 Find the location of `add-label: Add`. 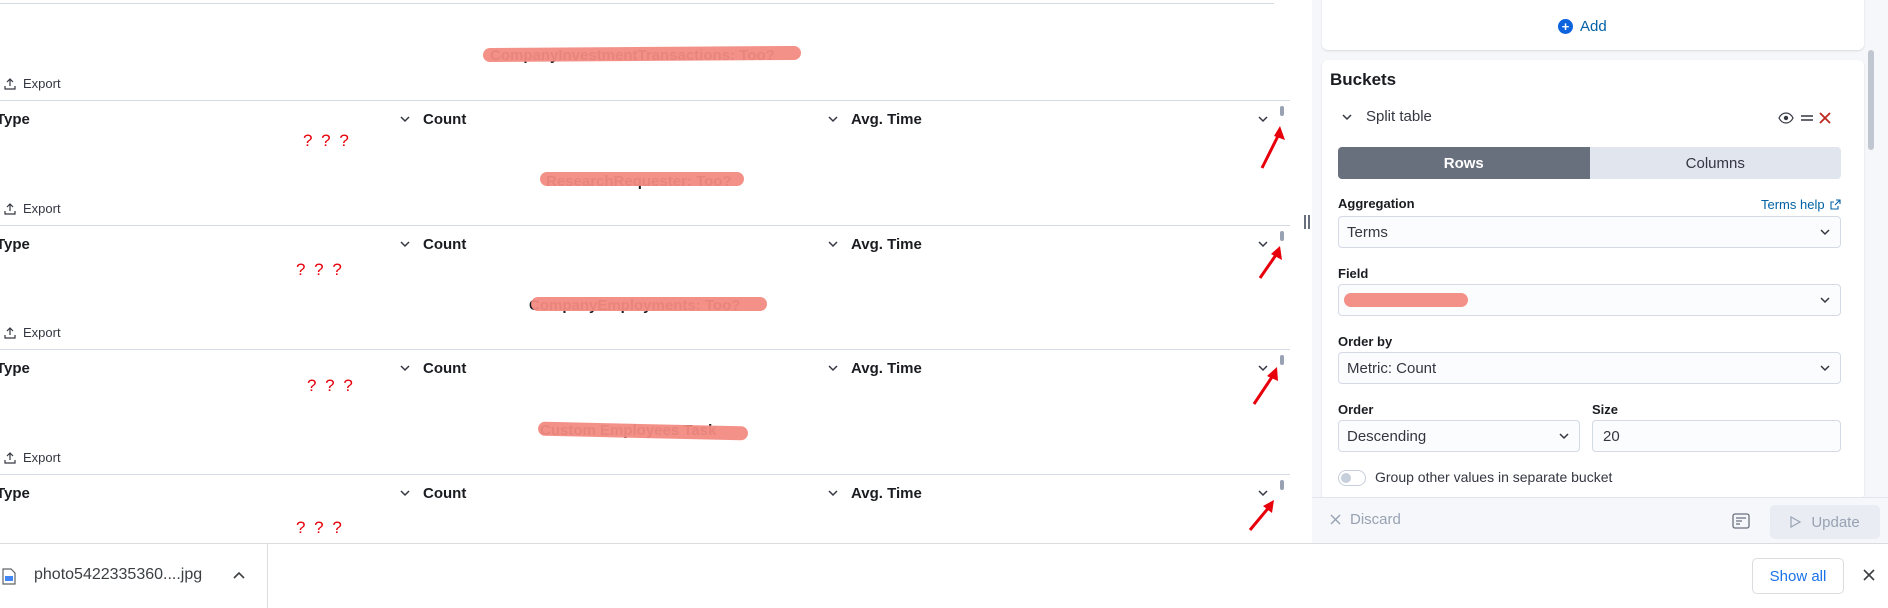

add-label: Add is located at coordinates (1593, 26).